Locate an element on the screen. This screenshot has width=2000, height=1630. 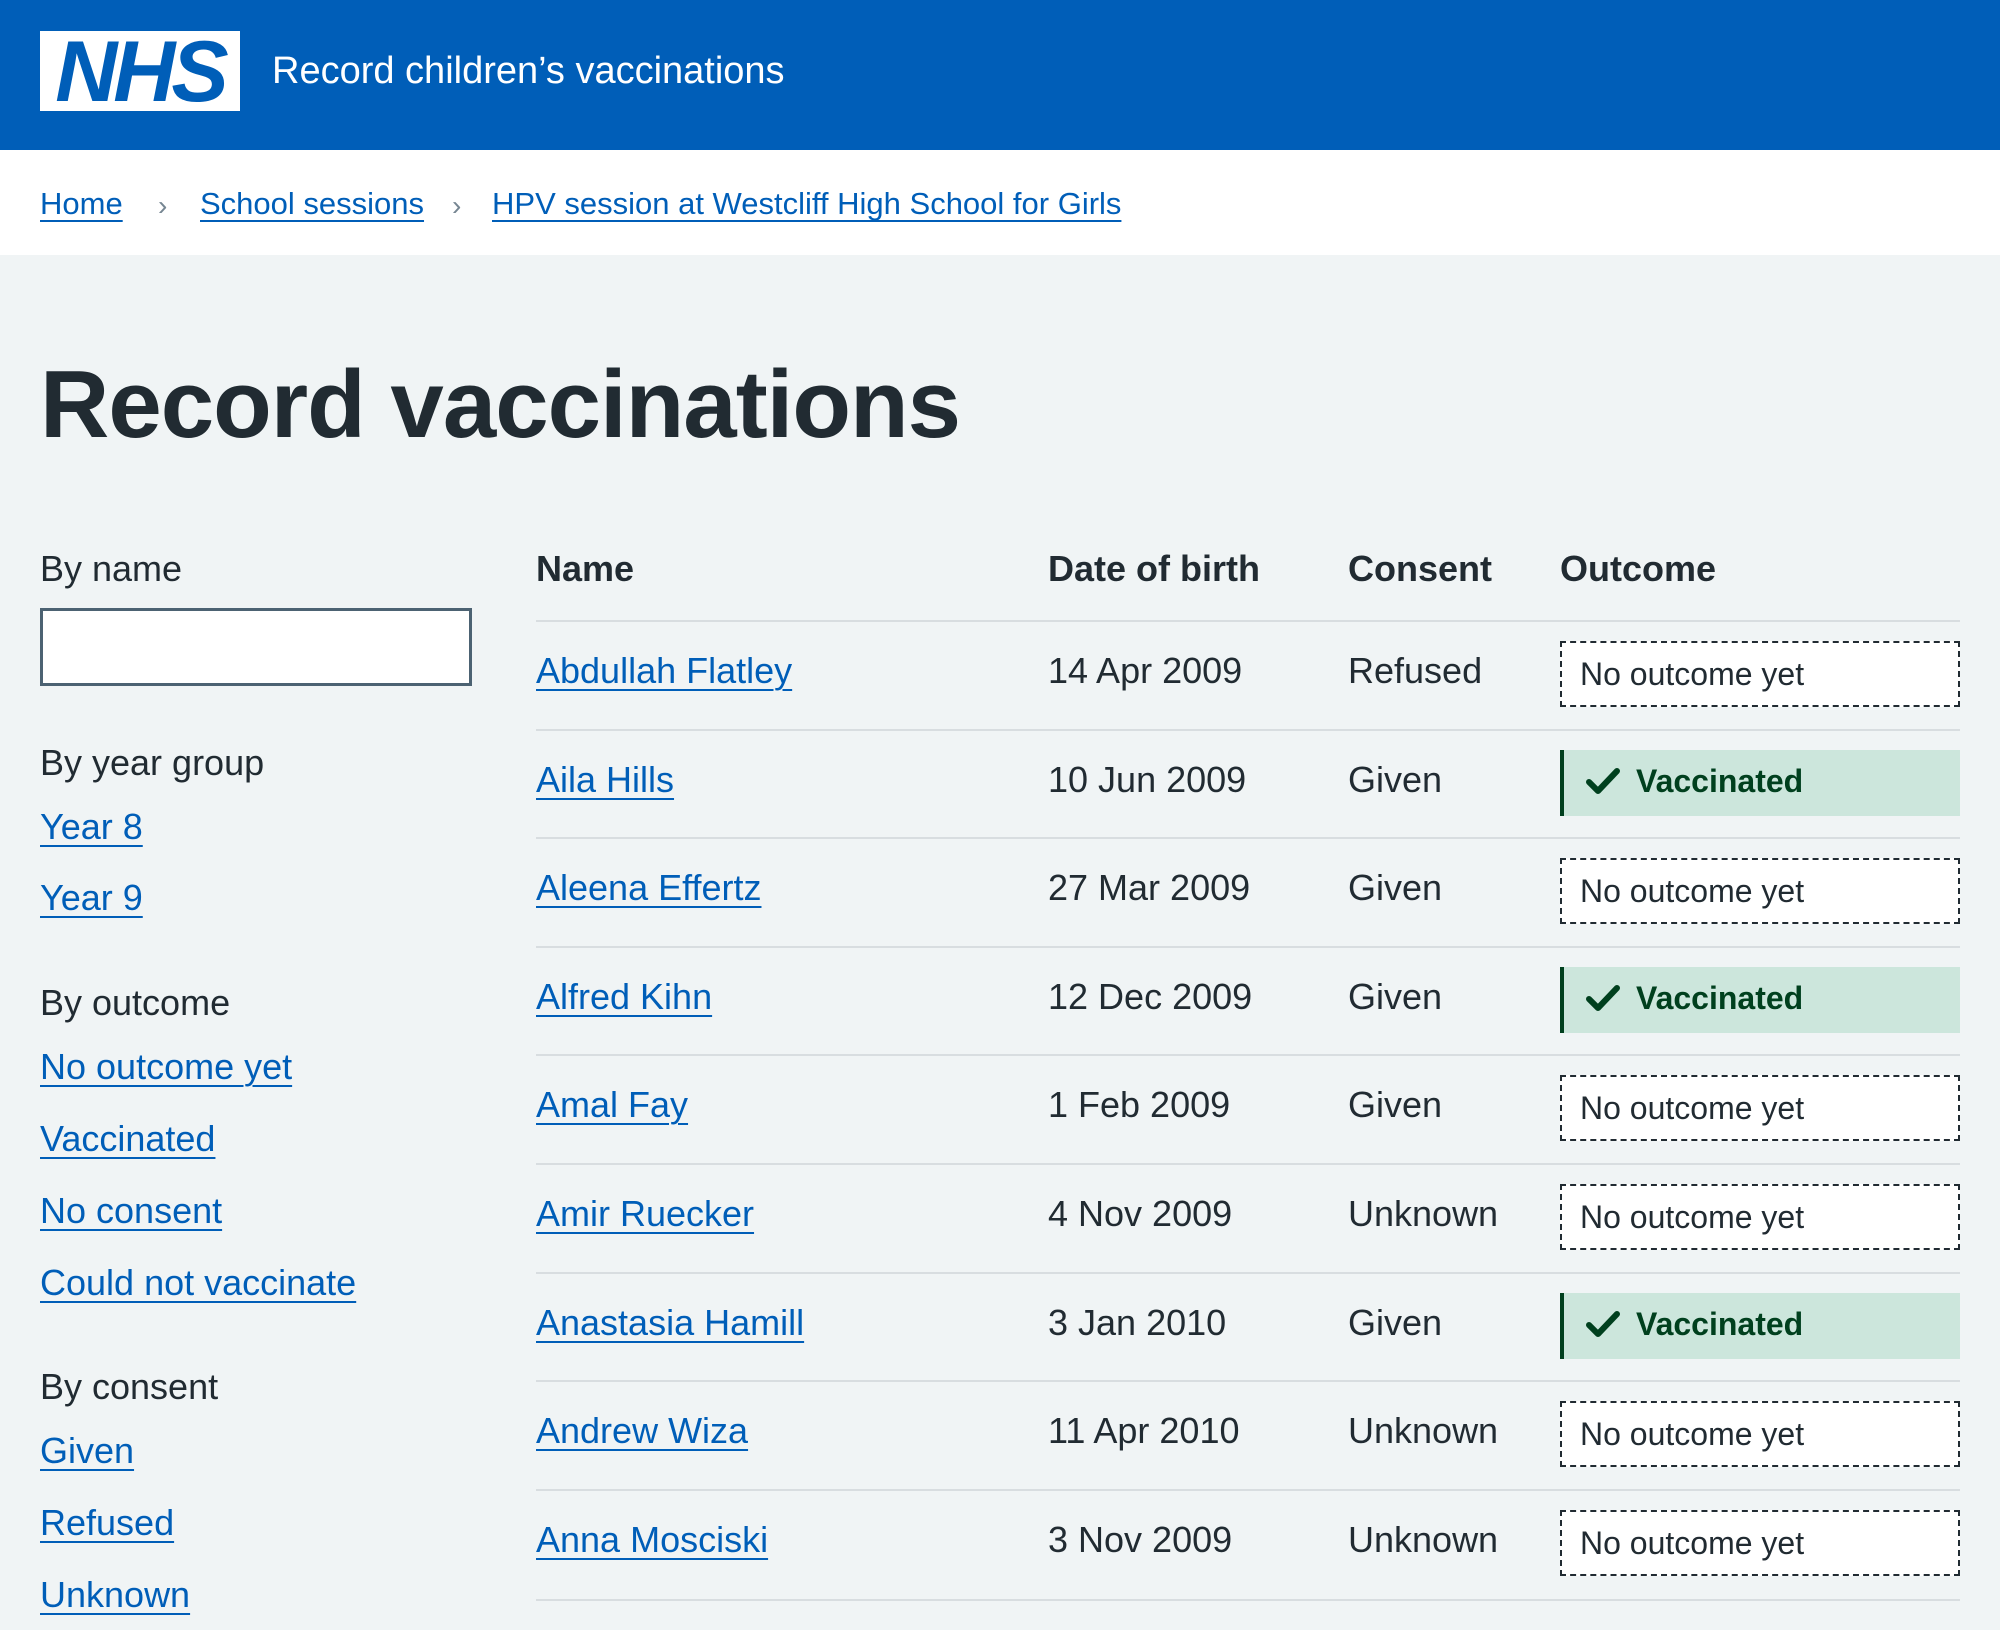
filter-link-consent-given: Given is located at coordinates (87, 1451).